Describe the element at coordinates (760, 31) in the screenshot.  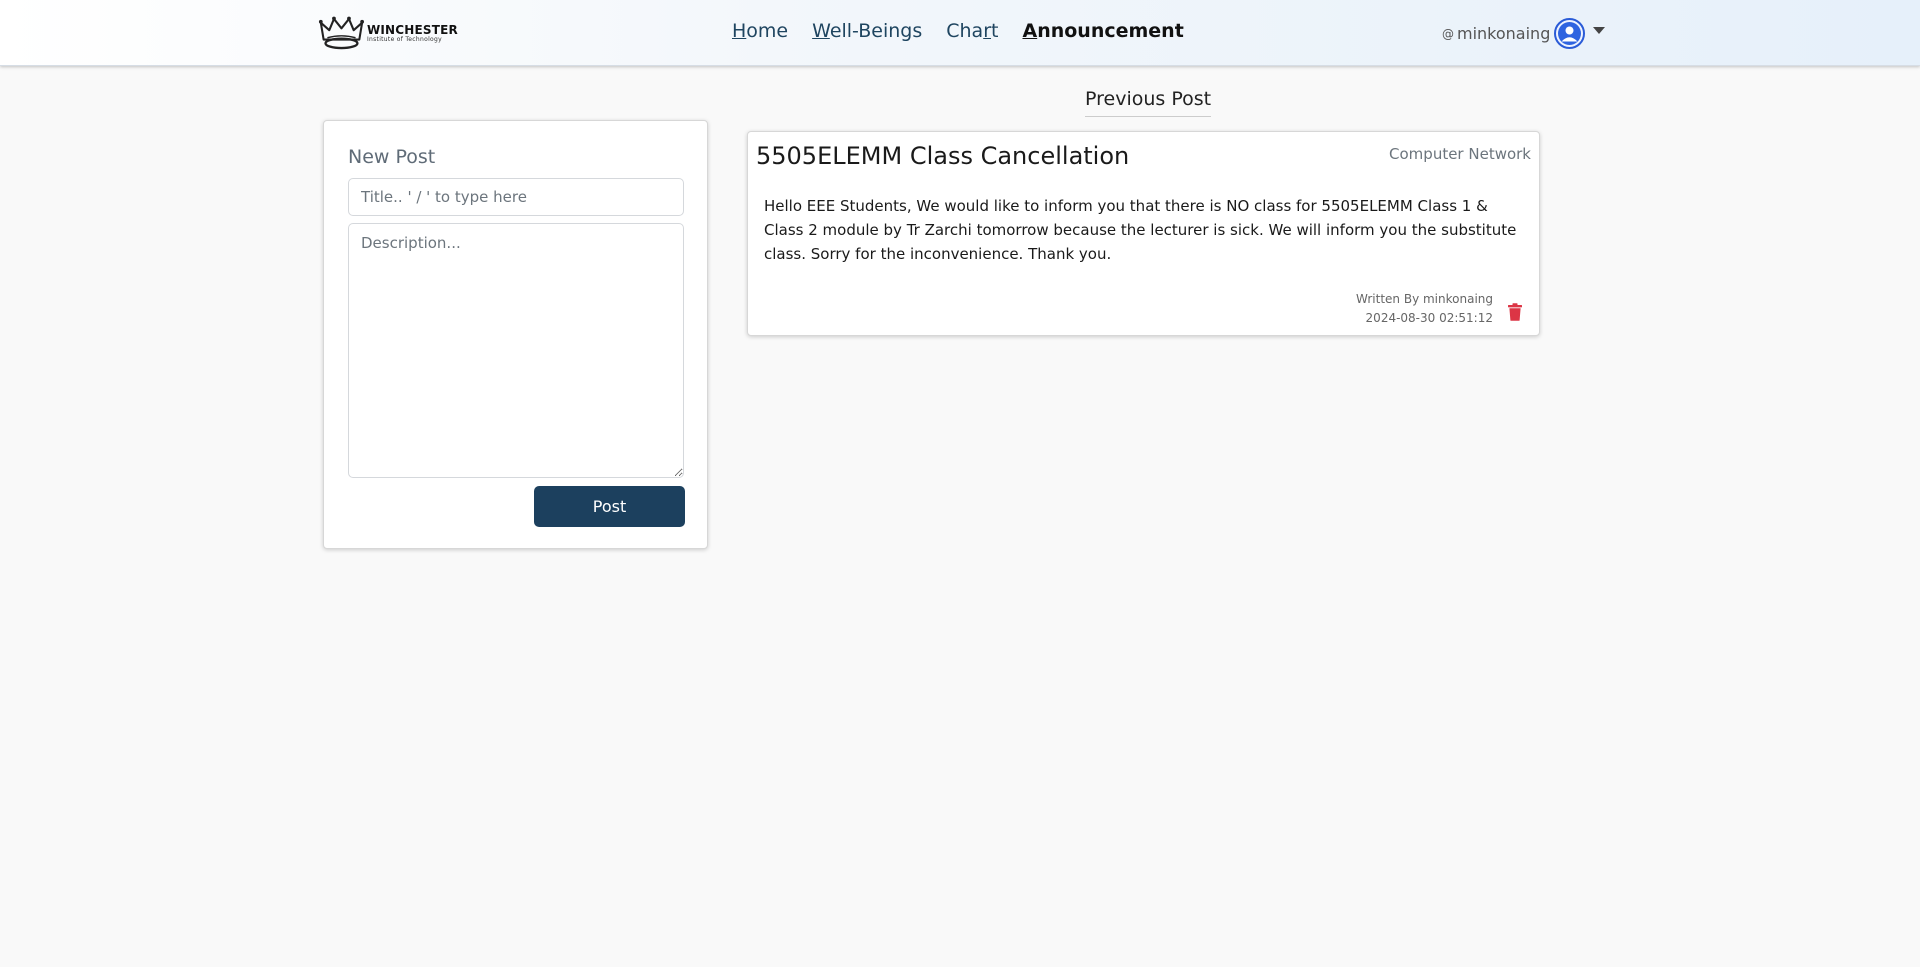
I see `nav-home: Home` at that location.